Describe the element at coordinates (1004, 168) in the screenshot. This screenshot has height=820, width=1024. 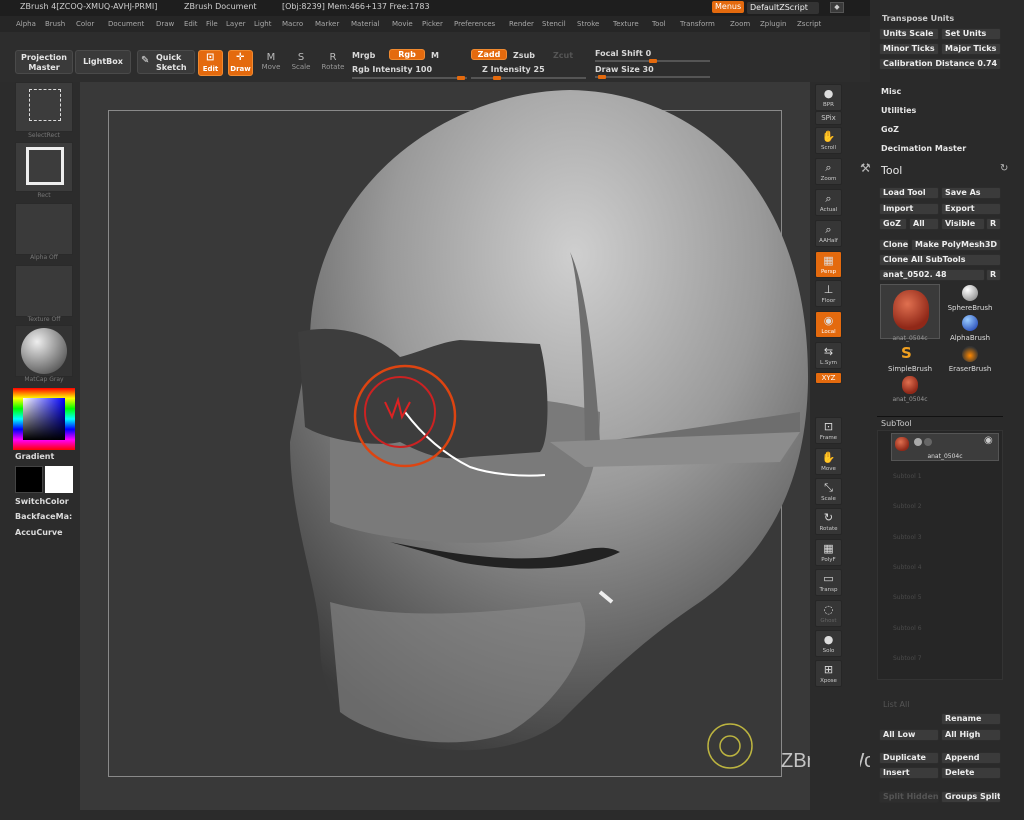
I see `refresh-icon: ↻` at that location.